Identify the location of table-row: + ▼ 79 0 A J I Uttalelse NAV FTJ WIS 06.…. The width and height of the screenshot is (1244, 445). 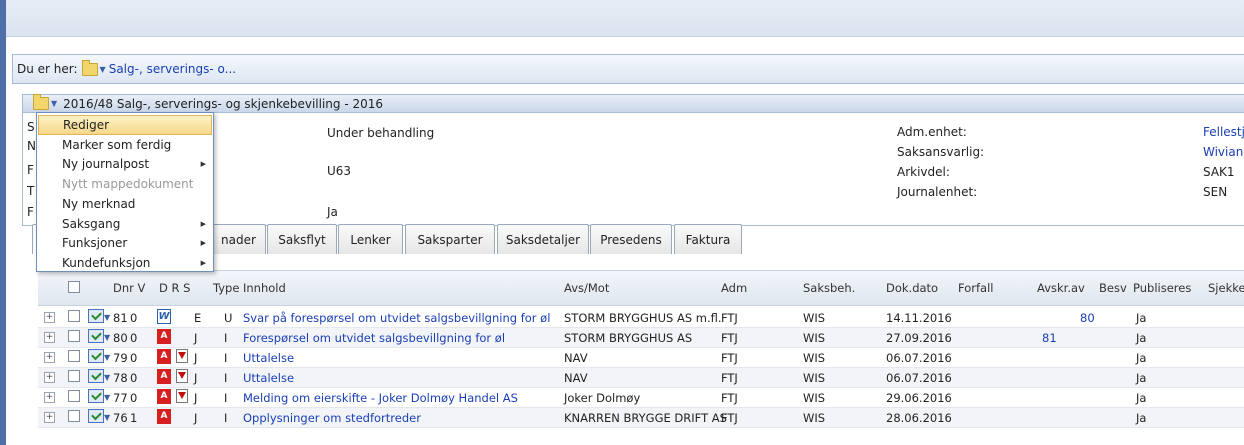
(641, 358).